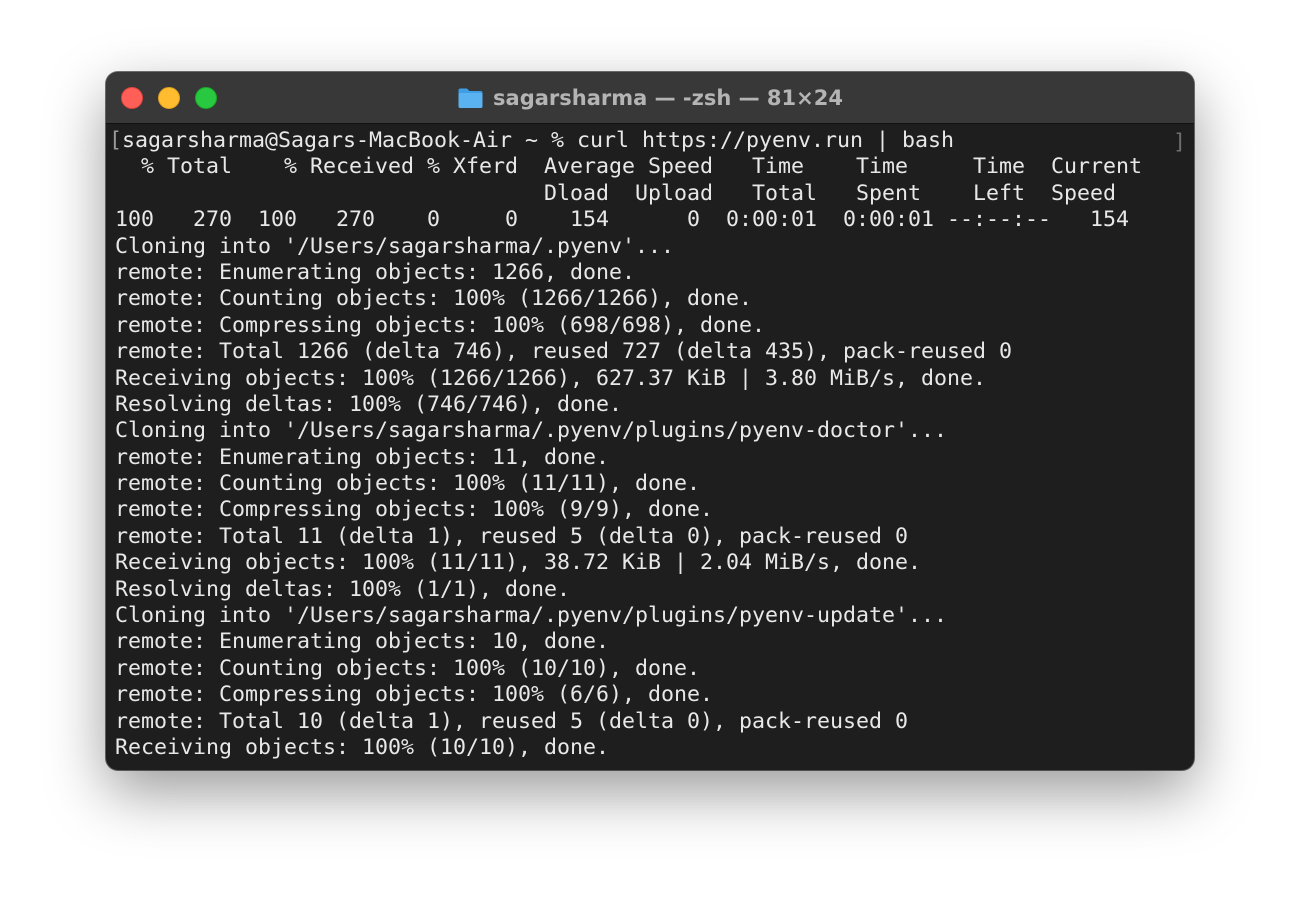  I want to click on output-line: Resolving deltas: 100% (746/746), done., so click(369, 404).